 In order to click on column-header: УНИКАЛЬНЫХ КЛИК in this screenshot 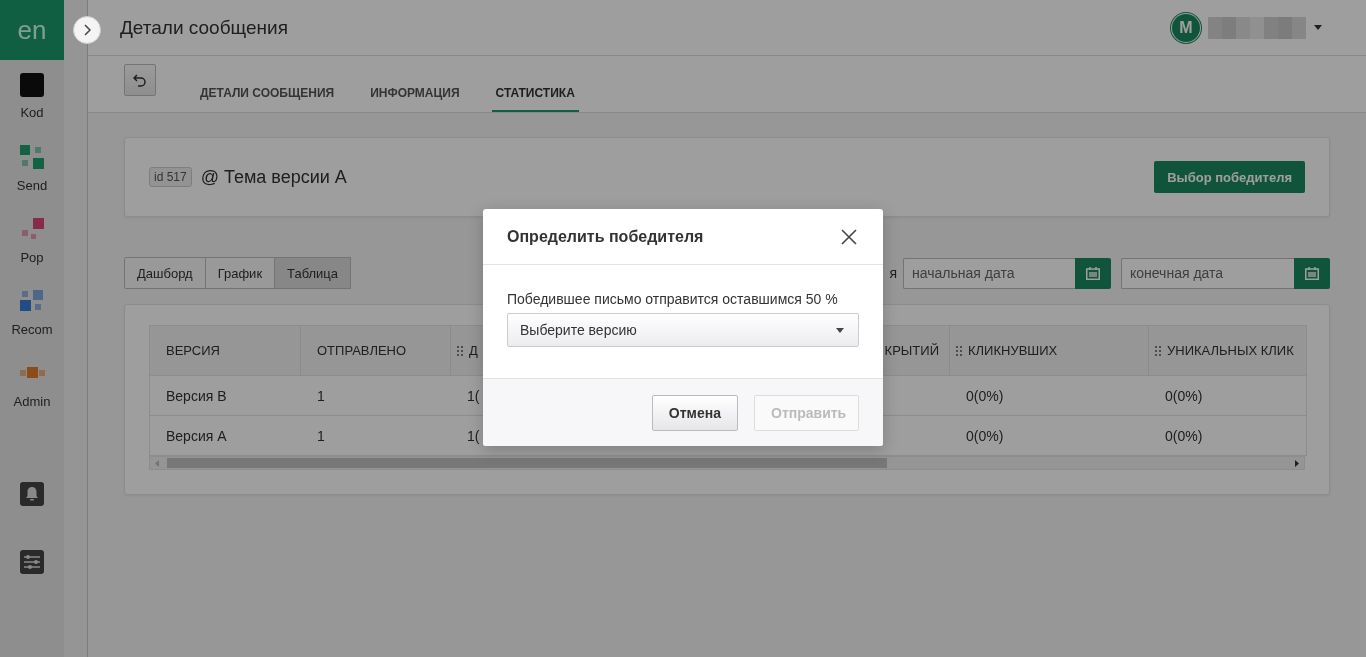, I will do `click(1227, 350)`.